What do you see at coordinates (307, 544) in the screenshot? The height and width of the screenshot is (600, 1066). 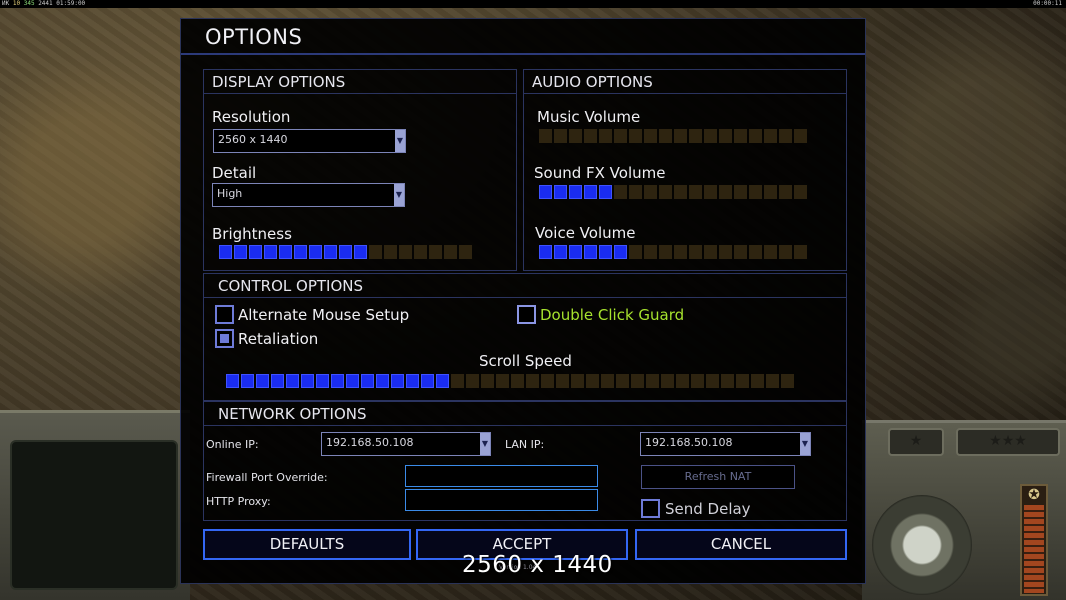 I see `defaults-button: DEFAULTS` at bounding box center [307, 544].